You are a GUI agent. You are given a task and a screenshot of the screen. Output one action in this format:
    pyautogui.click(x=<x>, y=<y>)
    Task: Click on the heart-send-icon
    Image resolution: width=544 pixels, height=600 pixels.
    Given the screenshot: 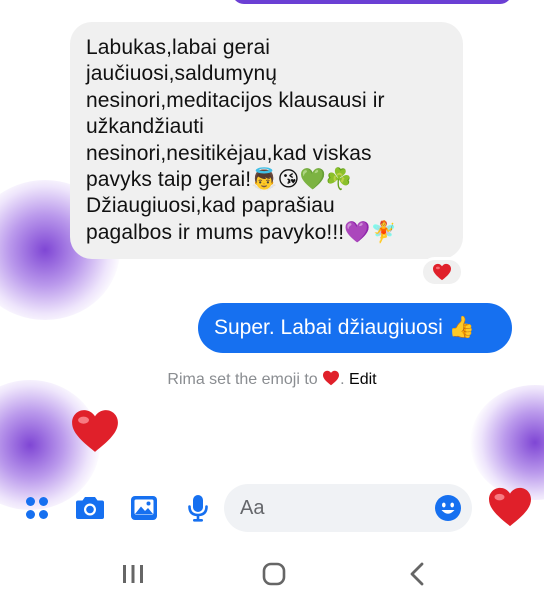 What is the action you would take?
    pyautogui.click(x=510, y=507)
    